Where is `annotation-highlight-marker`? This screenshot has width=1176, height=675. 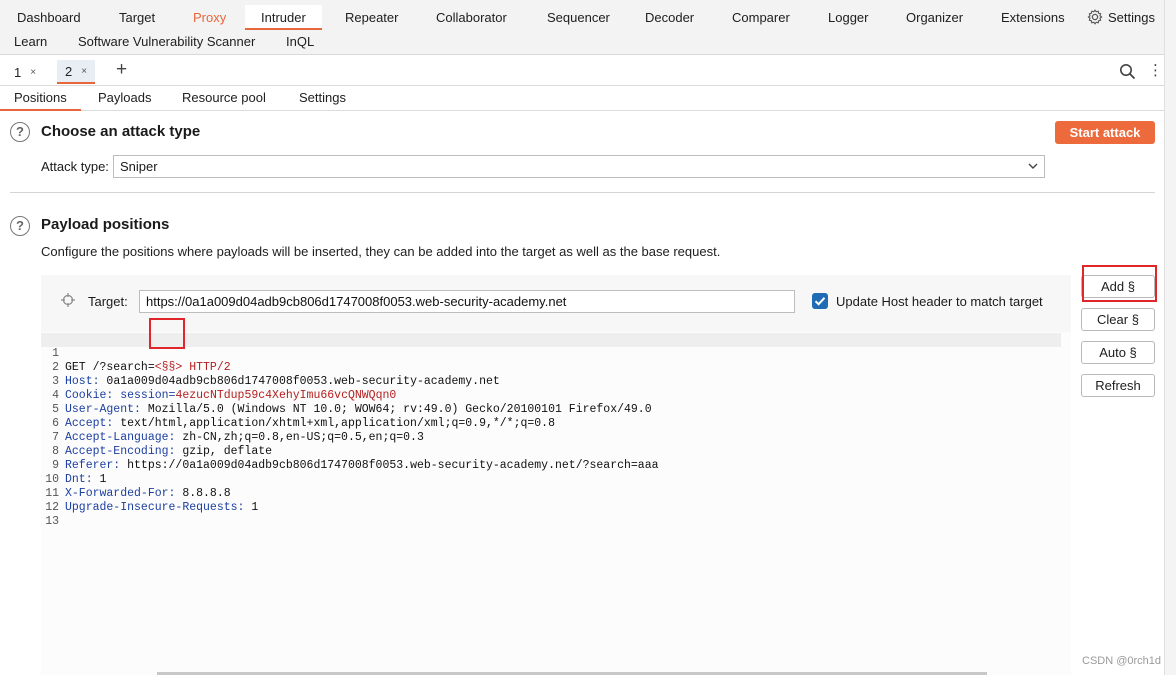 annotation-highlight-marker is located at coordinates (167, 333).